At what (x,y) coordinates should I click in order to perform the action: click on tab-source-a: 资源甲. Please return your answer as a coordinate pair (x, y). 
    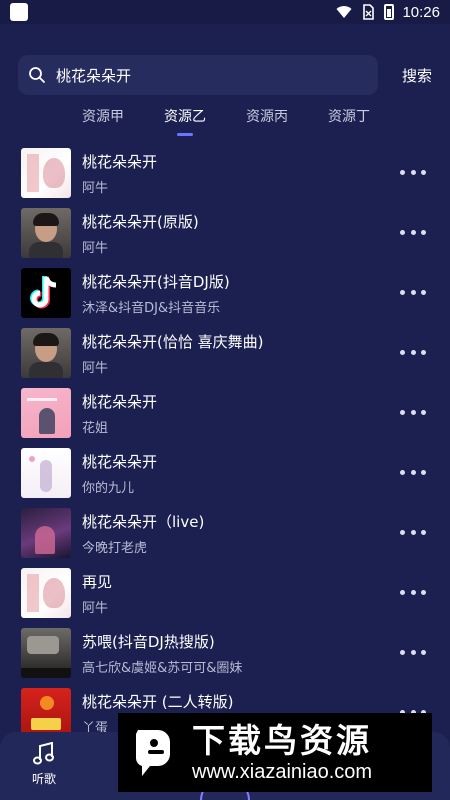
    Looking at the image, I should click on (103, 118).